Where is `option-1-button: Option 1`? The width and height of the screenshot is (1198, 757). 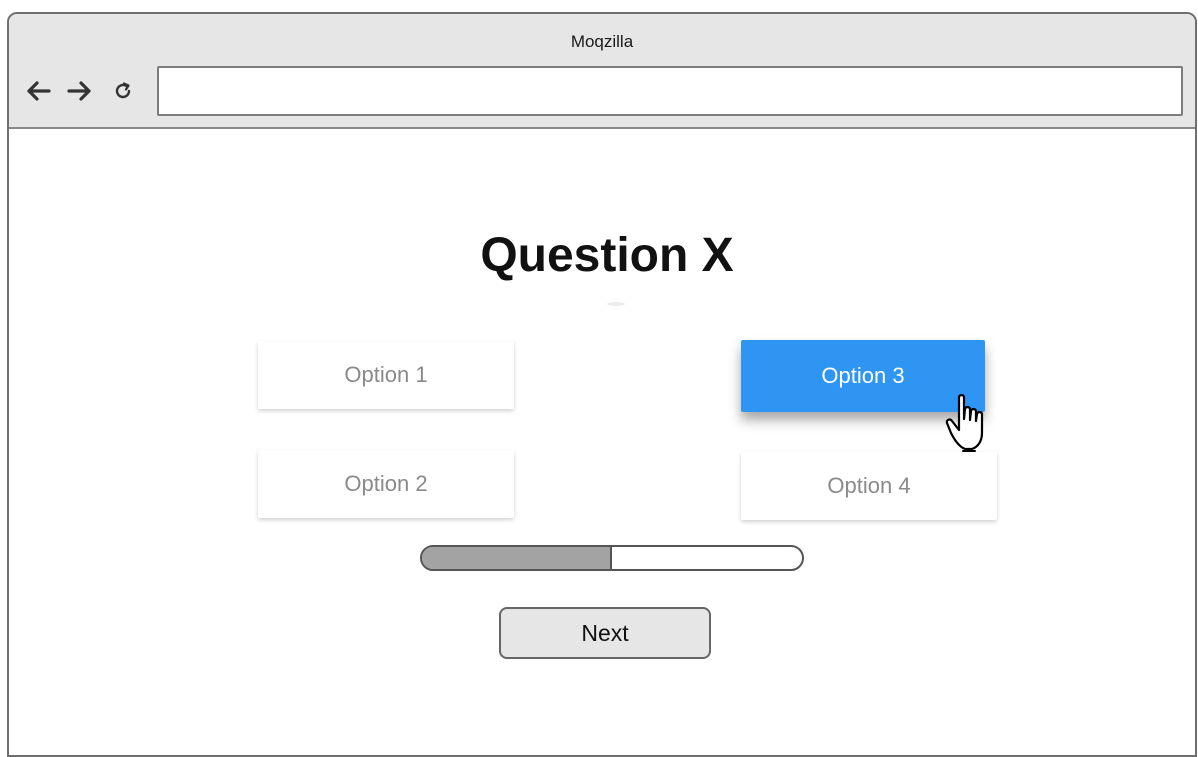 option-1-button: Option 1 is located at coordinates (386, 375).